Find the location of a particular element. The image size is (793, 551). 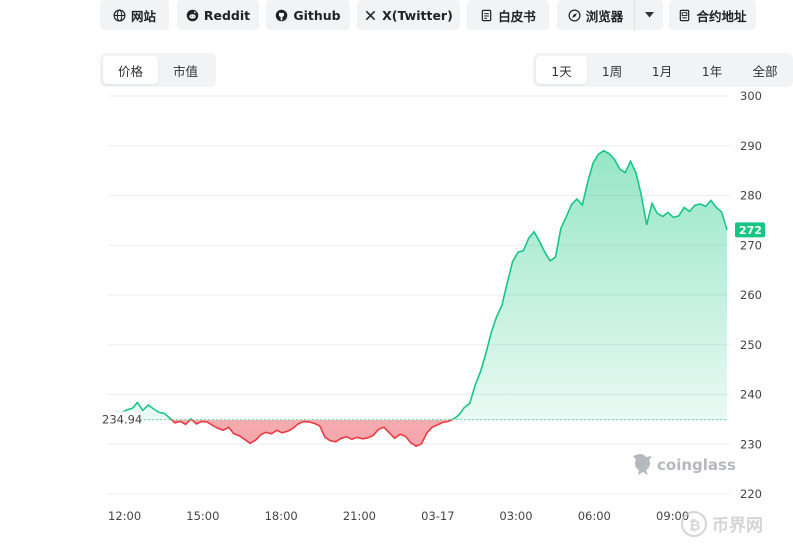

corner-watermark: ₿ 币界网 is located at coordinates (722, 524).